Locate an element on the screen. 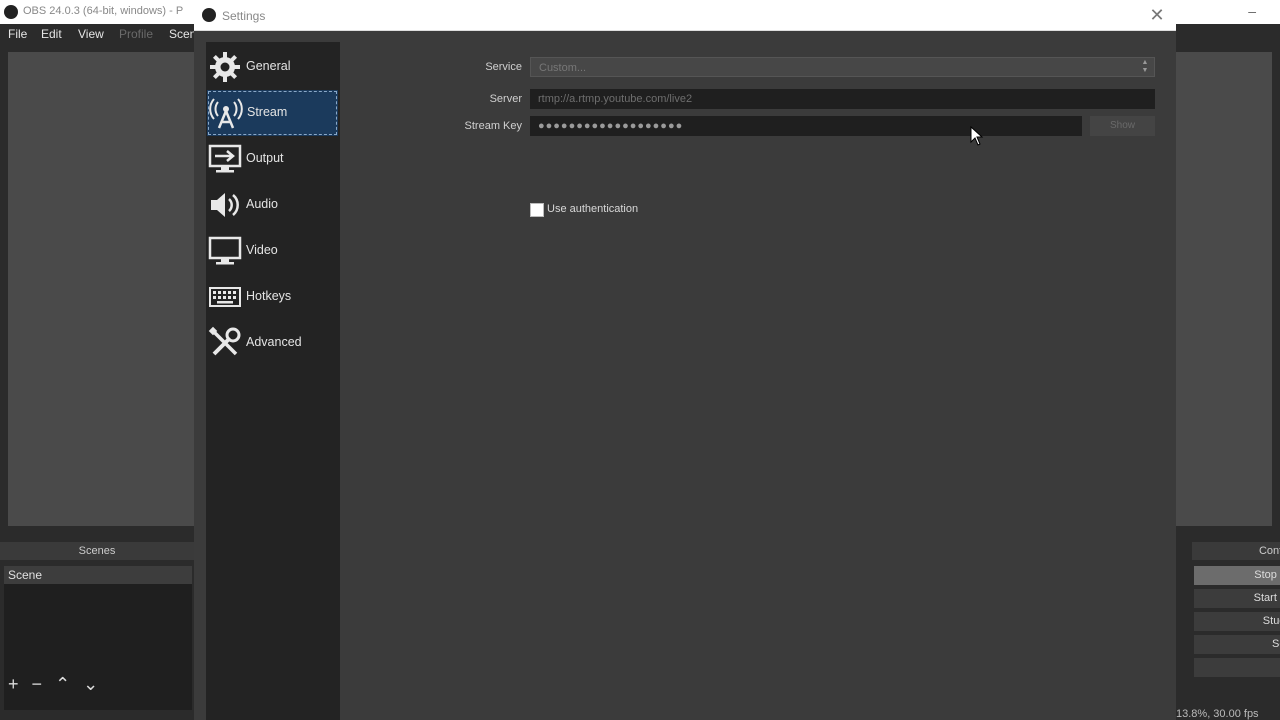  scenes-toolbar: + − ⌃ ⌄ is located at coordinates (57, 684).